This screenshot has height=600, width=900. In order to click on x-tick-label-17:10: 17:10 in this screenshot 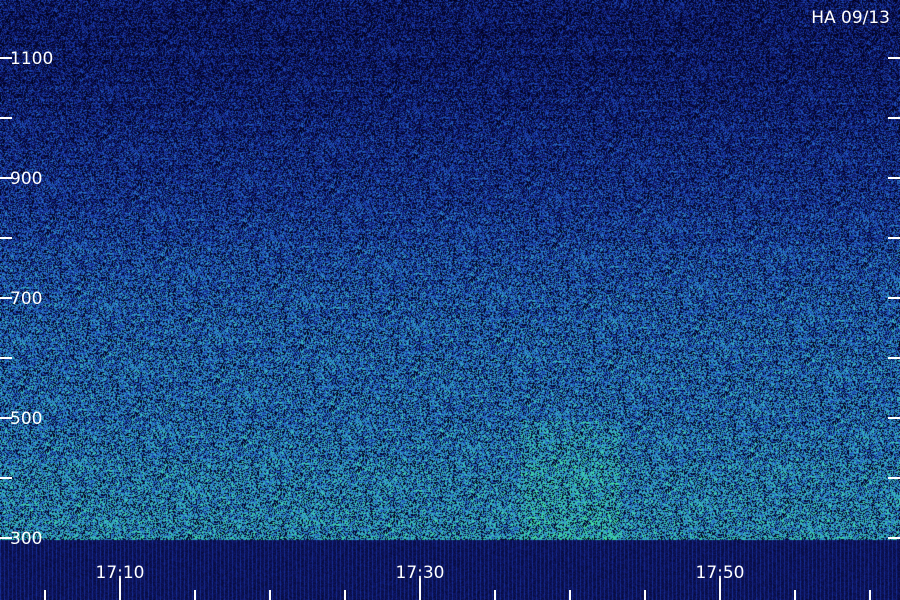, I will do `click(120, 573)`.